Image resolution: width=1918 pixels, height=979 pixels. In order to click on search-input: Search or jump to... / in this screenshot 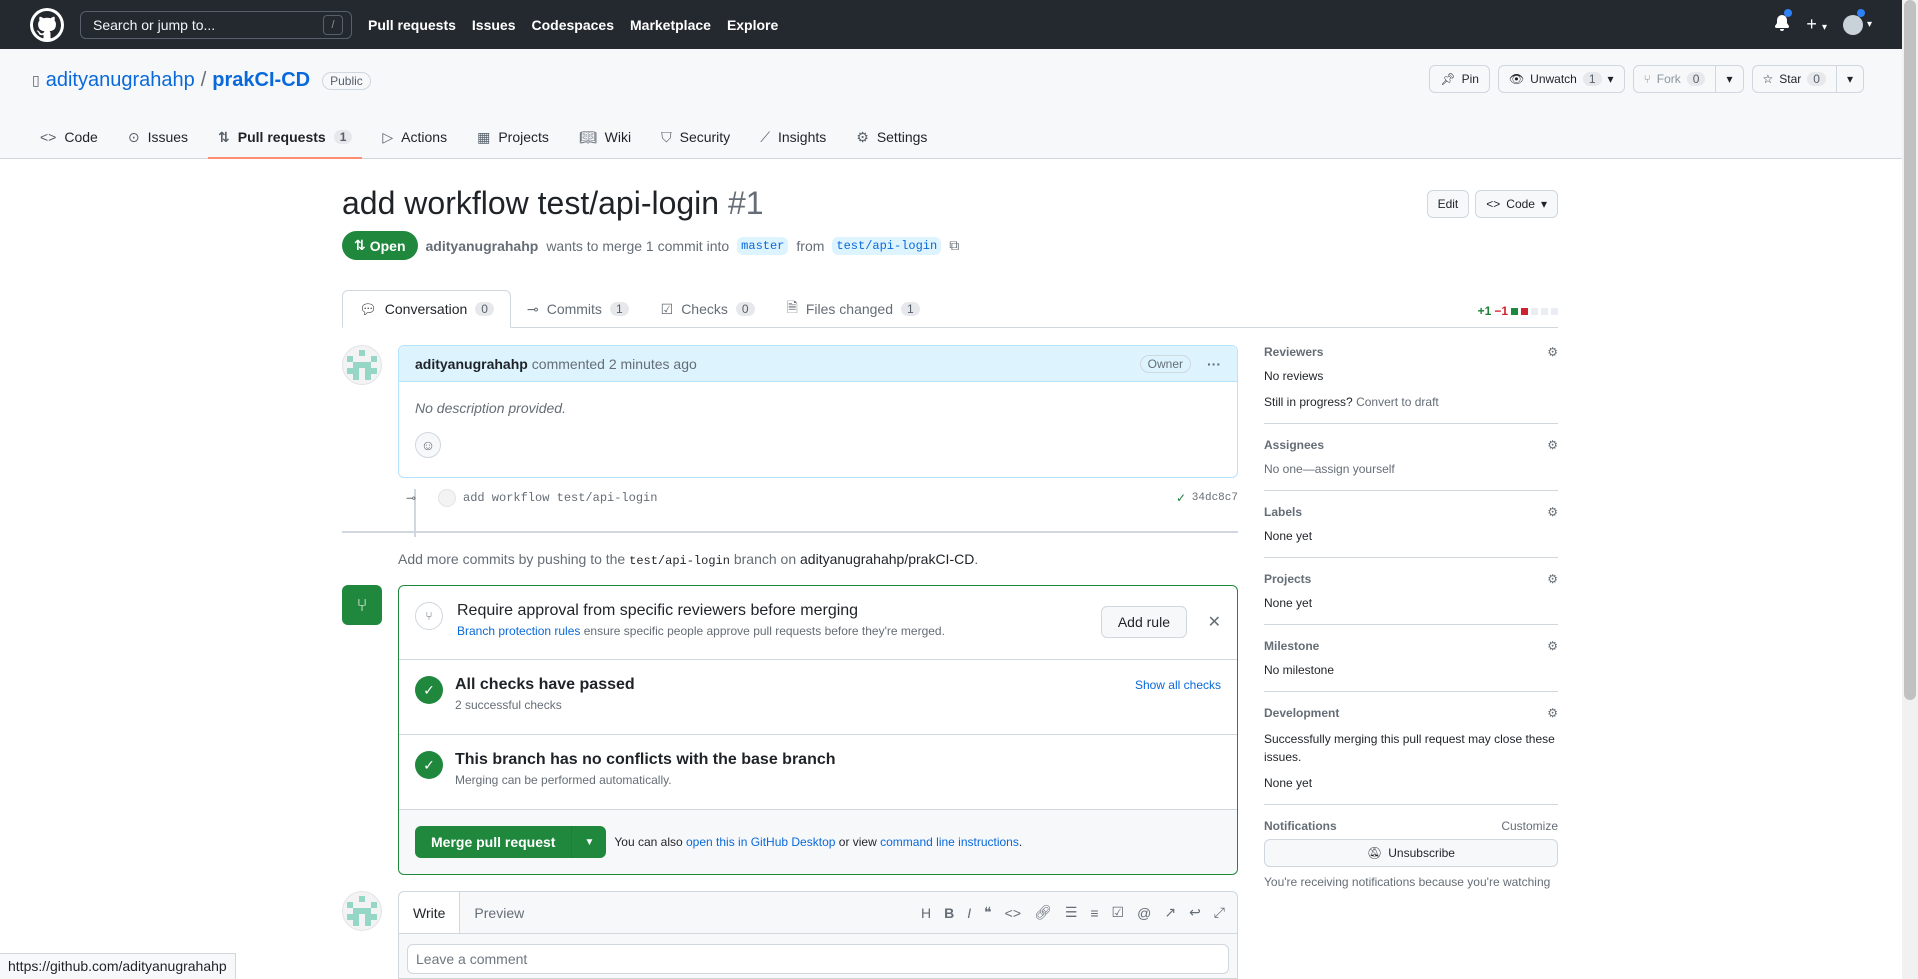, I will do `click(216, 24)`.